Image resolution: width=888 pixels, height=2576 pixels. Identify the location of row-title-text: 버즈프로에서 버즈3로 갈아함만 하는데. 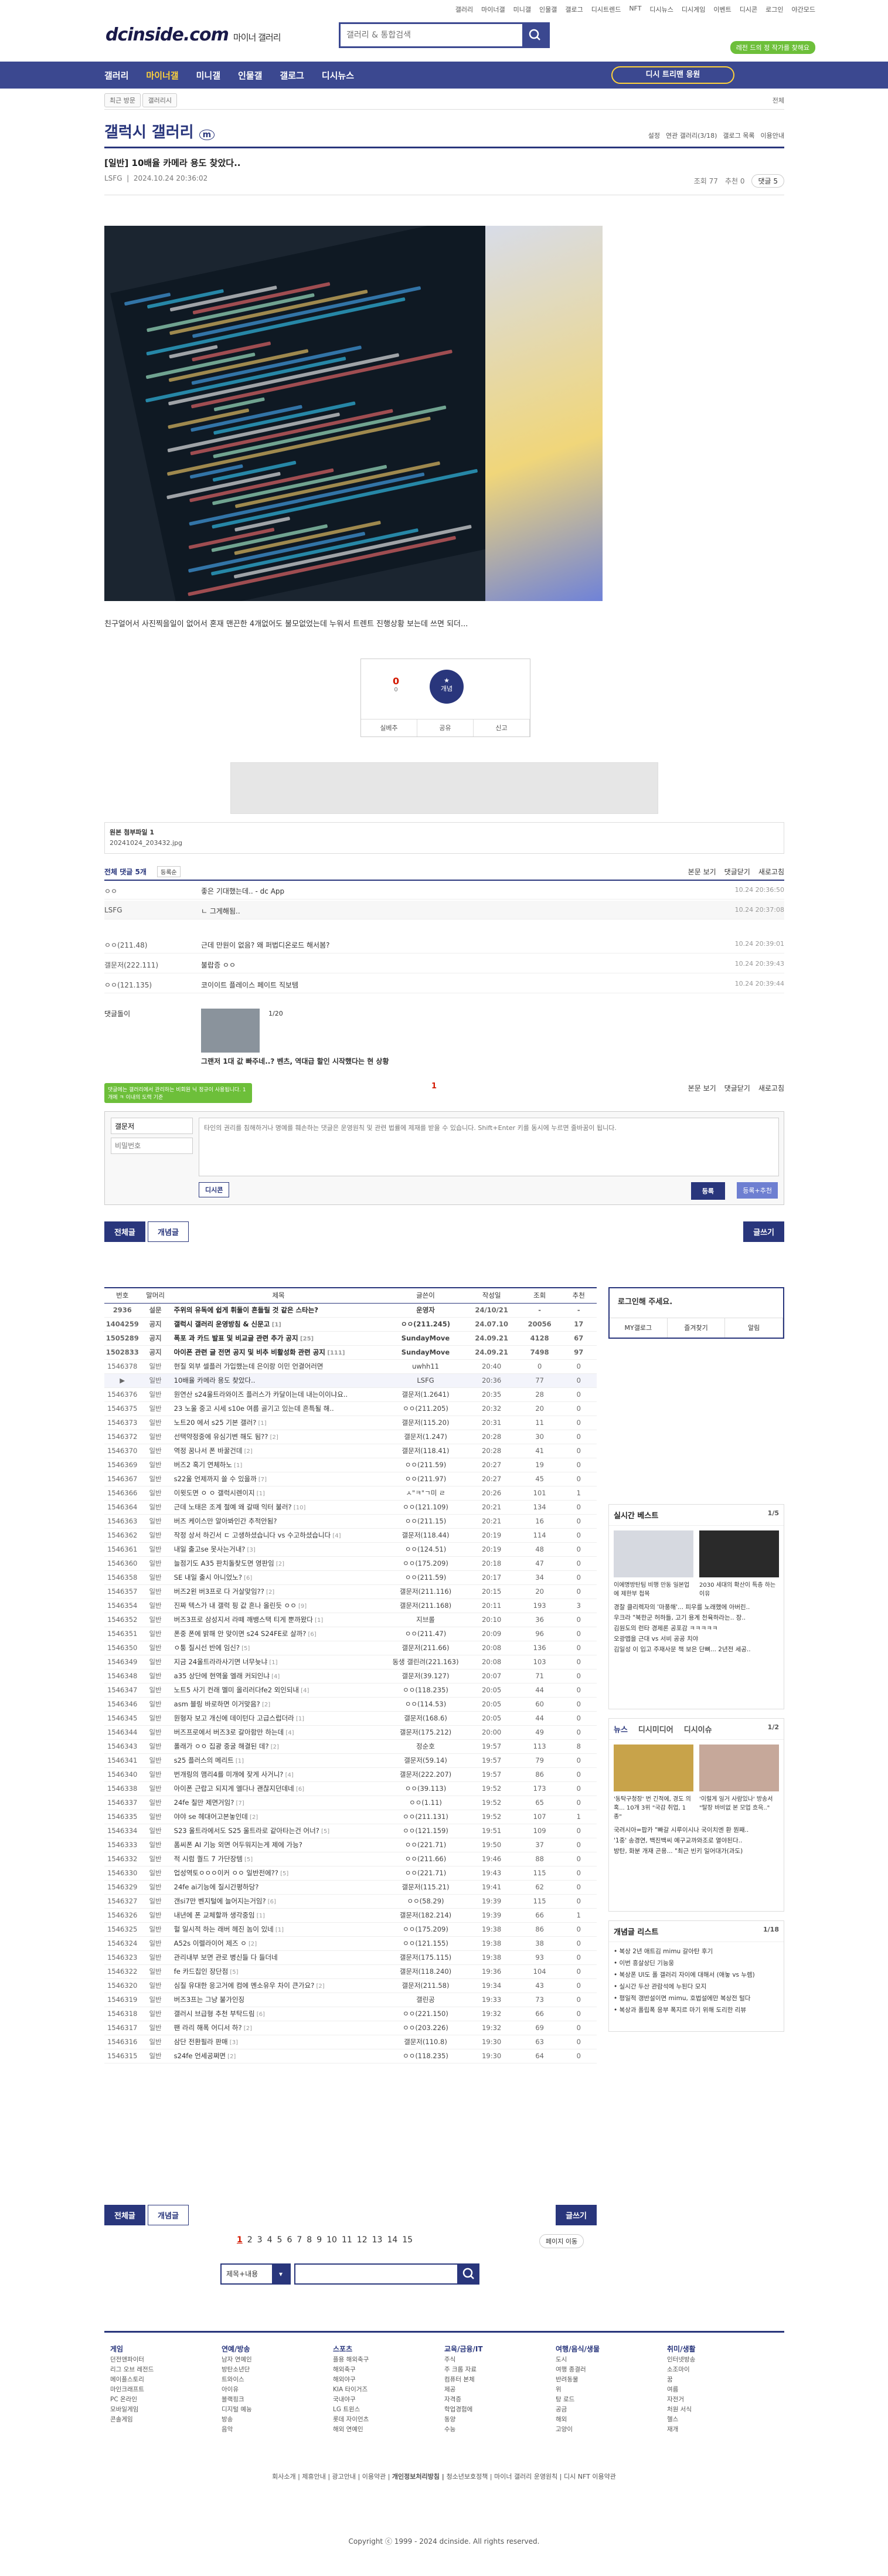
(229, 1732).